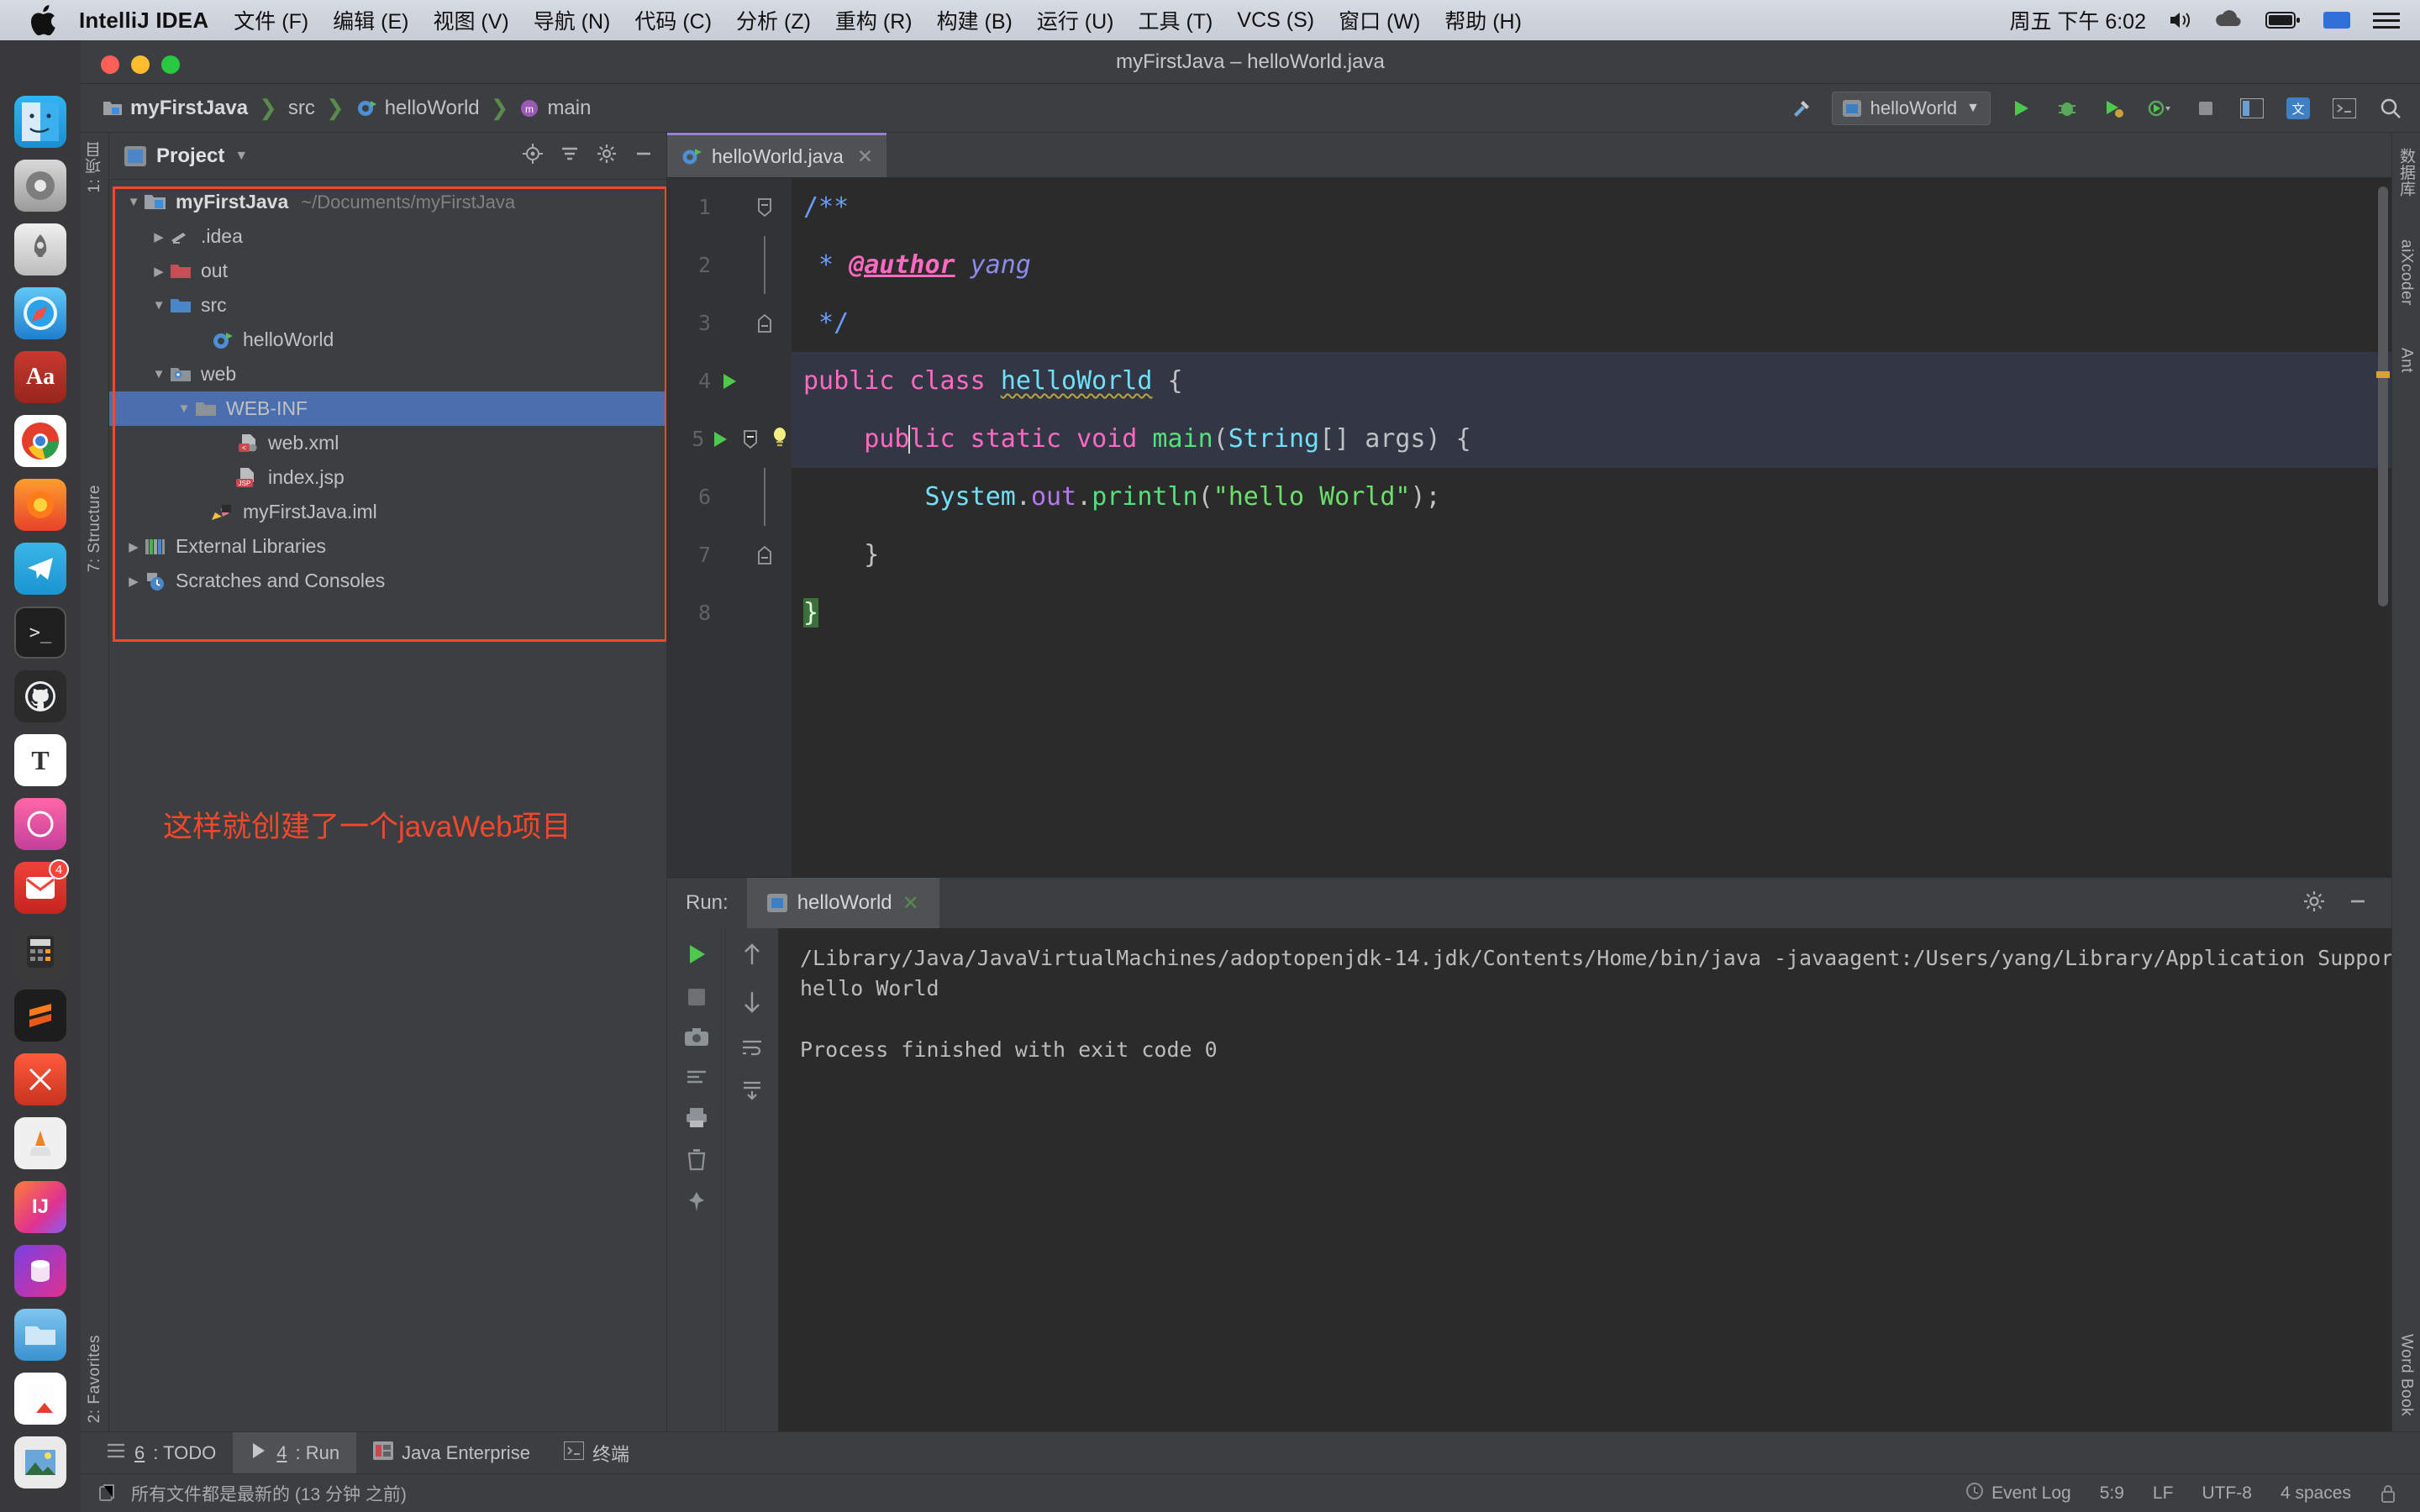 Image resolution: width=2420 pixels, height=1512 pixels. Describe the element at coordinates (40, 569) in the screenshot. I see `dock-telegram-icon` at that location.